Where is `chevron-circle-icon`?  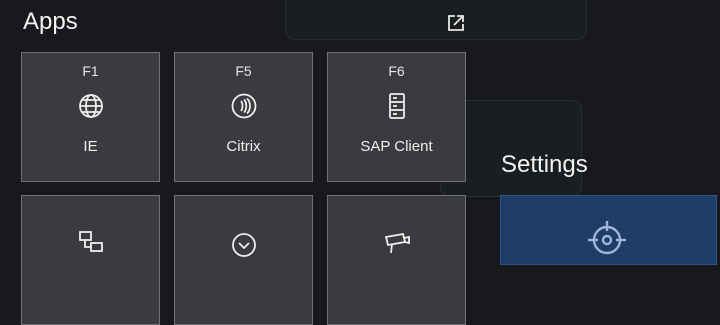
chevron-circle-icon is located at coordinates (244, 243).